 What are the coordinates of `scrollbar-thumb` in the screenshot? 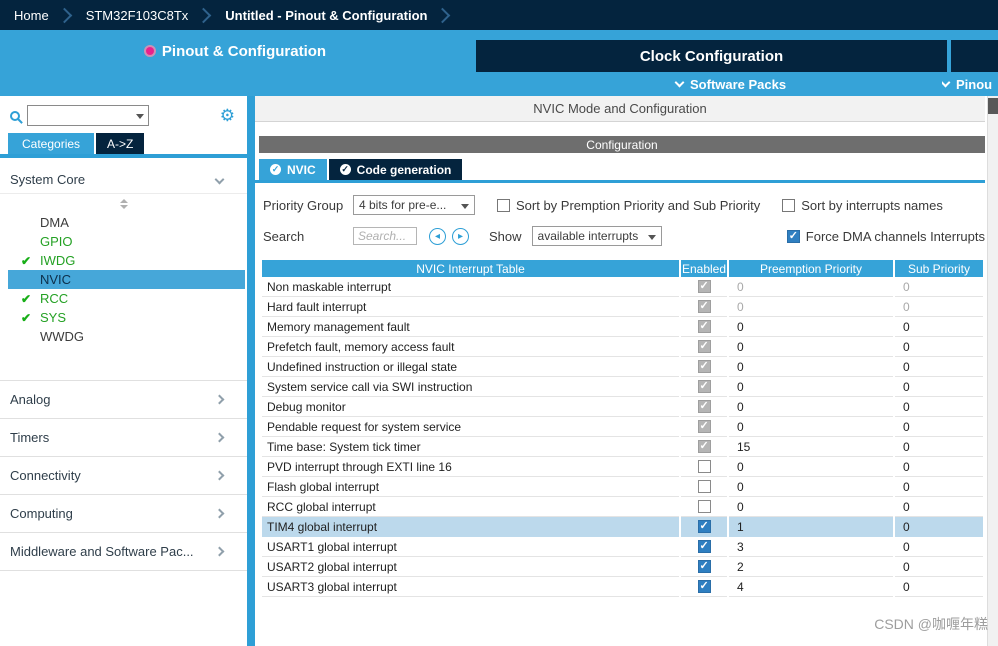 It's located at (993, 106).